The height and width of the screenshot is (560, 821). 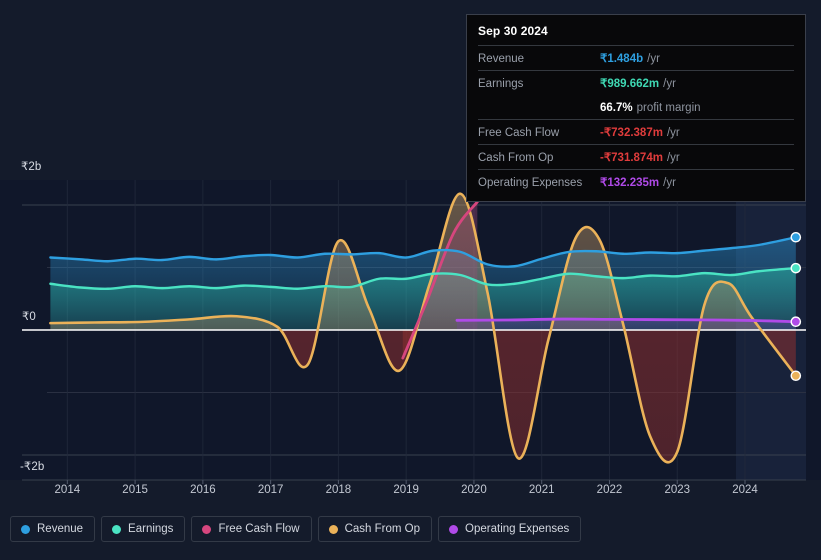 I want to click on tooltip-row-value: ₹989.662m, so click(x=630, y=84).